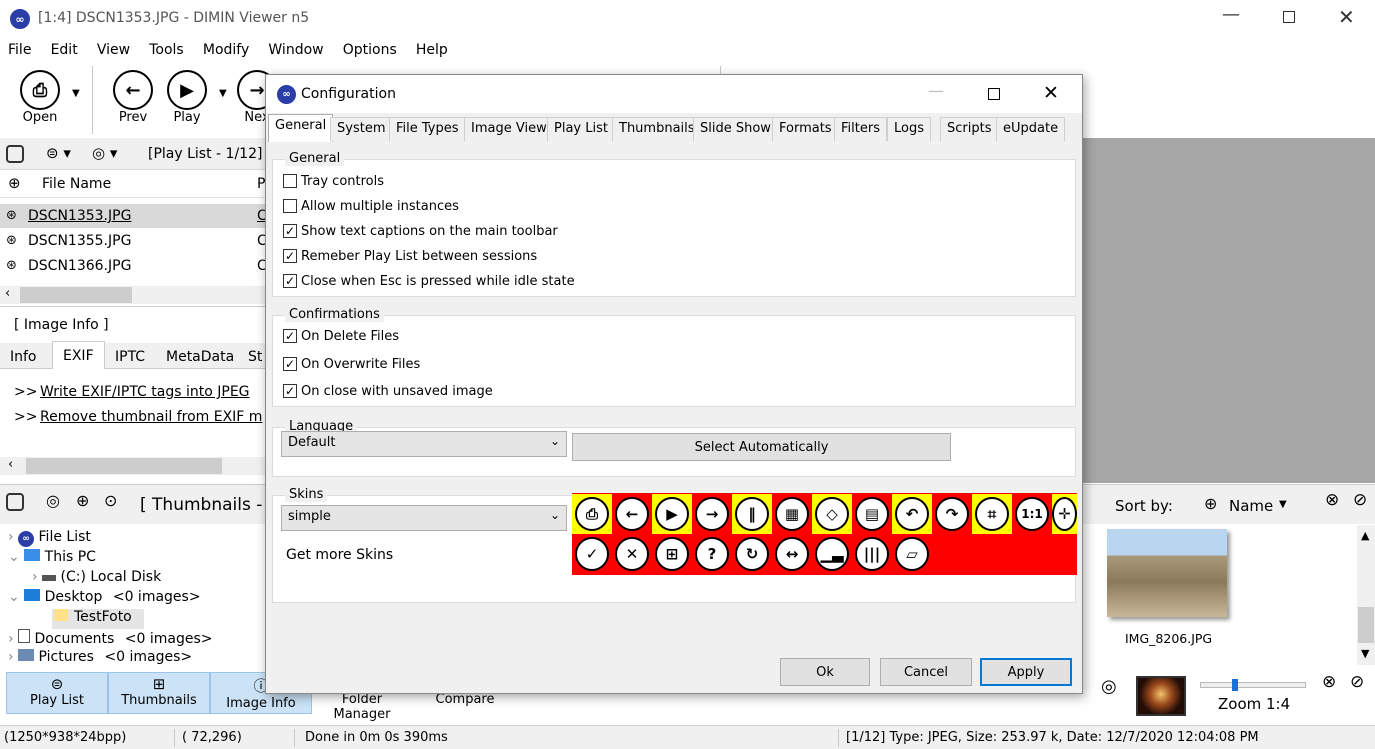 Image resolution: width=1375 pixels, height=749 pixels. What do you see at coordinates (657, 129) in the screenshot?
I see `tab-thumbnails: Thumbnails` at bounding box center [657, 129].